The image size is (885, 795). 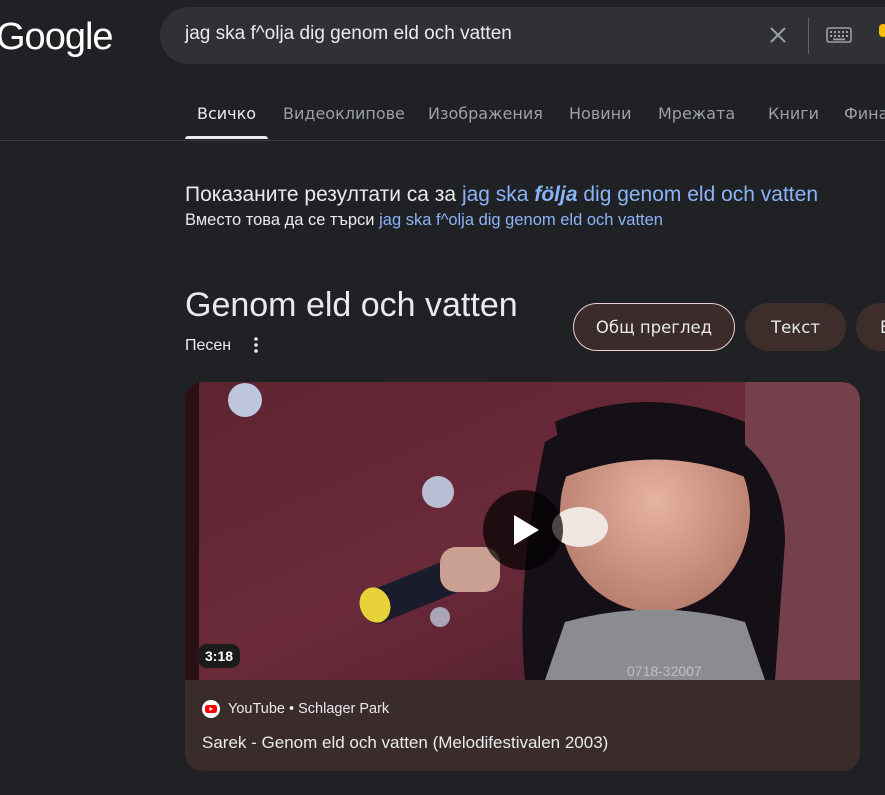 What do you see at coordinates (522, 35) in the screenshot?
I see `search-bar: jag ska f^olja dig genom eld och vatten` at bounding box center [522, 35].